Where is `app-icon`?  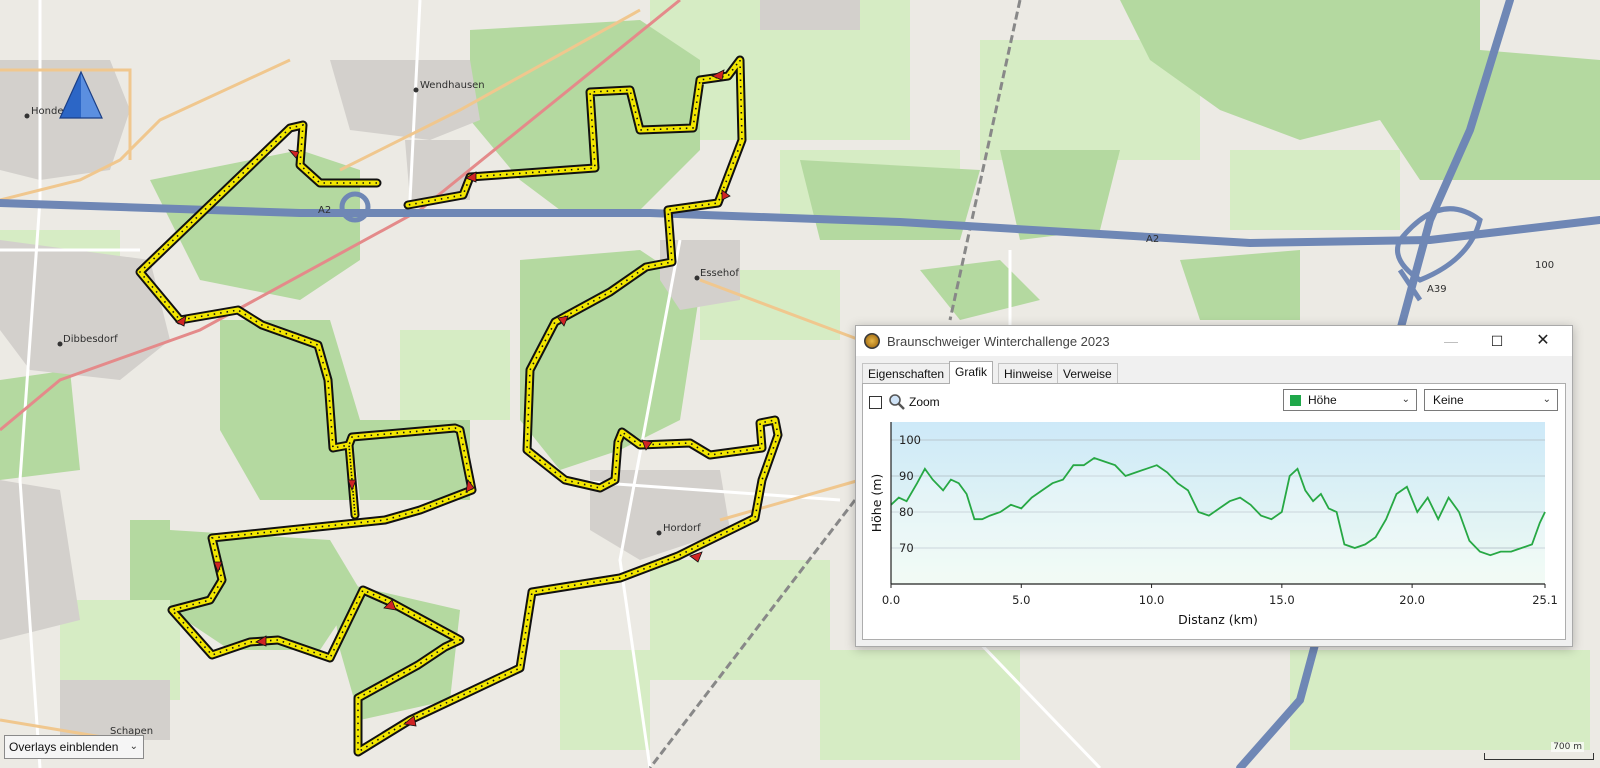
app-icon is located at coordinates (872, 341).